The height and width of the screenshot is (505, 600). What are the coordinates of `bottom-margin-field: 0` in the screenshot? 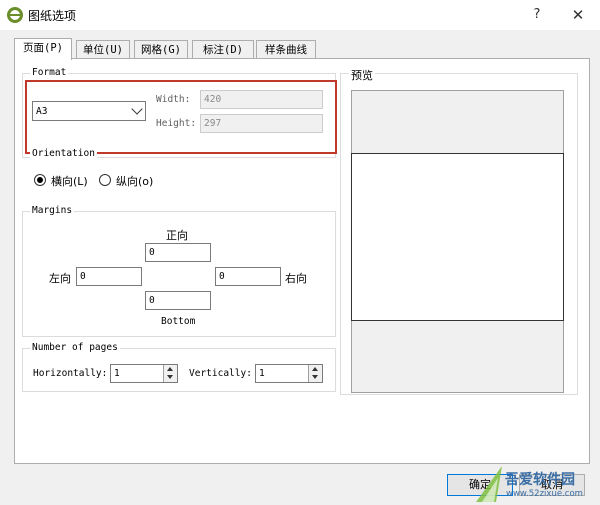 It's located at (178, 300).